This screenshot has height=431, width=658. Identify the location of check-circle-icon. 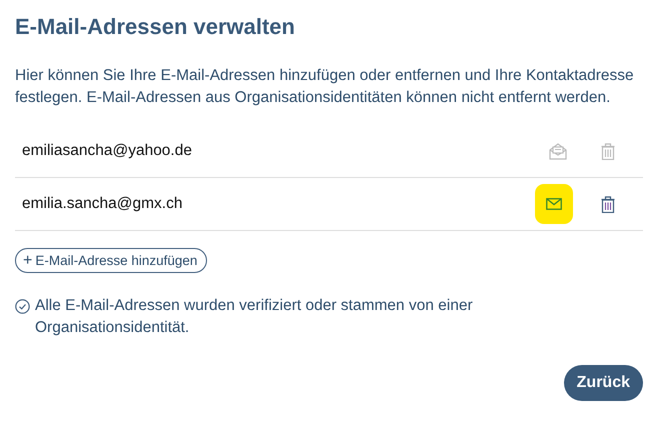
(22, 306).